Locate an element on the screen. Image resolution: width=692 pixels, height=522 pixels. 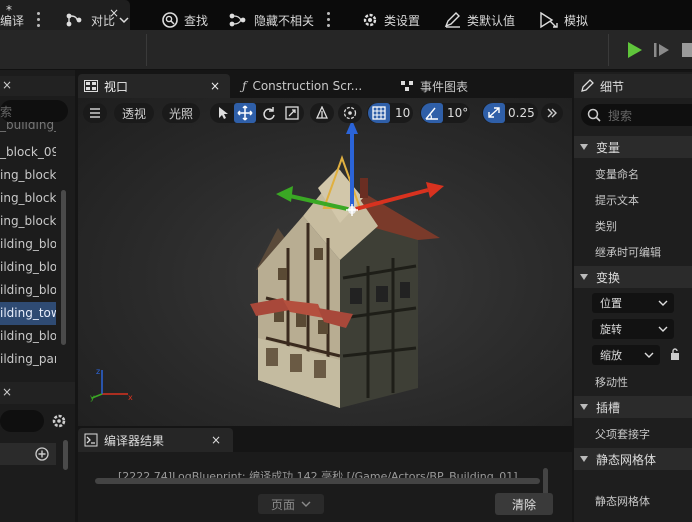
diff-button: 对比 is located at coordinates (99, 20).